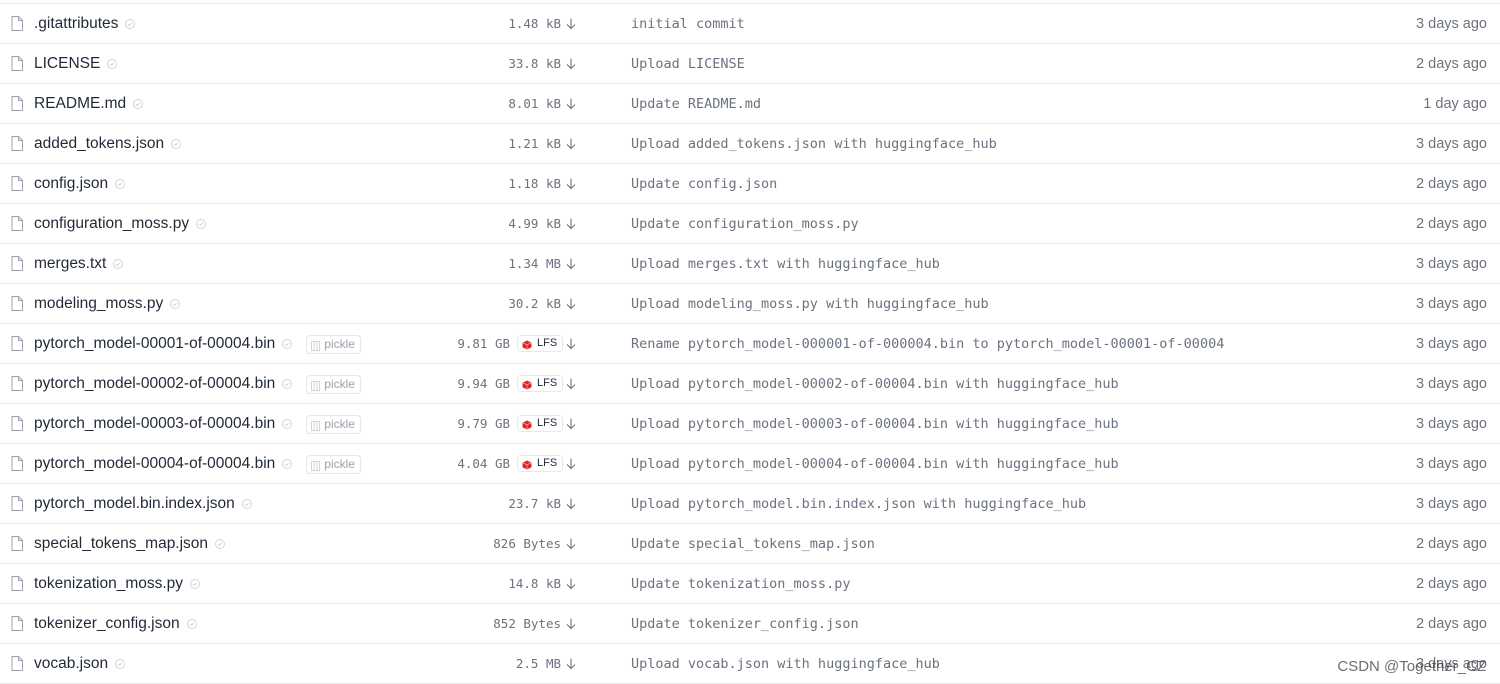 The height and width of the screenshot is (684, 1500). I want to click on commit-time: 1 day ago, so click(1455, 104).